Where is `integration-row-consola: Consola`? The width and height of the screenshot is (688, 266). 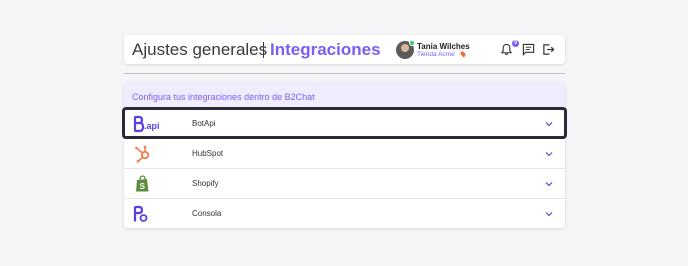 integration-row-consola: Consola is located at coordinates (344, 213).